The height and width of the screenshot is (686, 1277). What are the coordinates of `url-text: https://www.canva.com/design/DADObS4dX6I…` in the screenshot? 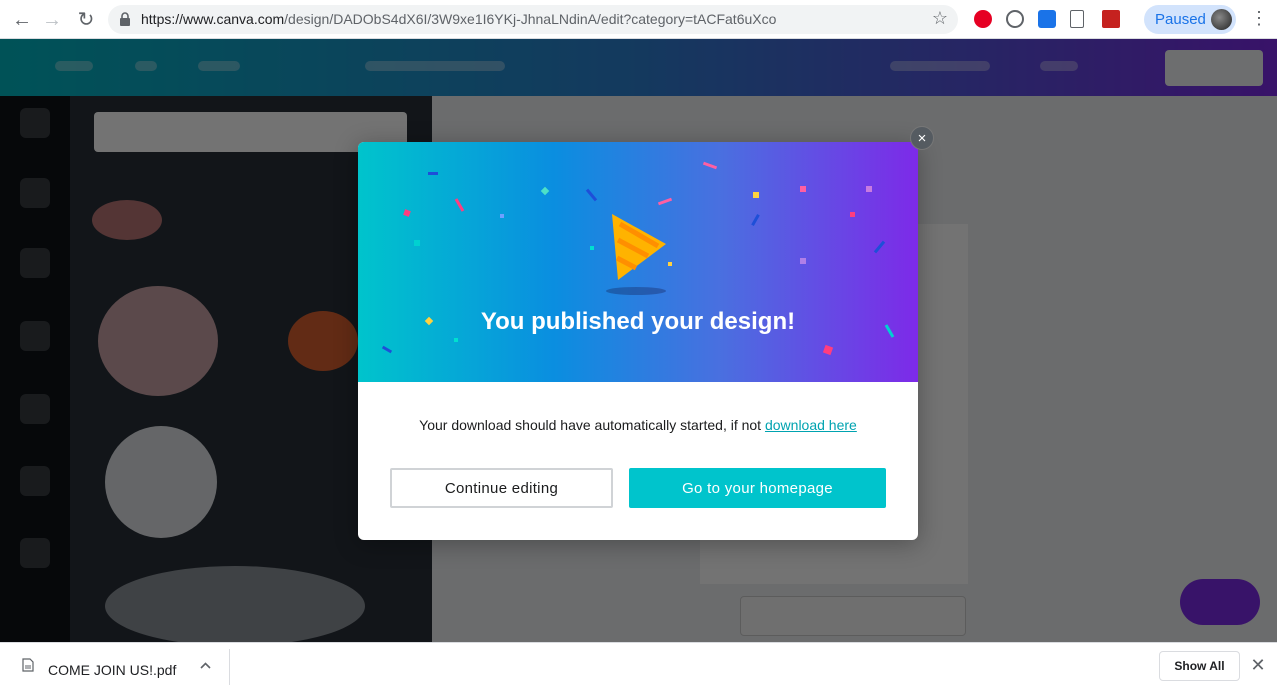 It's located at (458, 19).